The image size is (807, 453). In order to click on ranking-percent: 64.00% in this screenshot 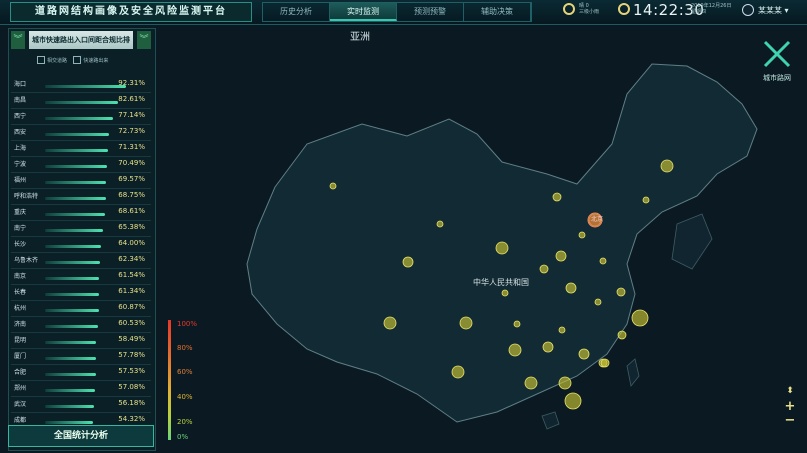, I will do `click(131, 243)`.